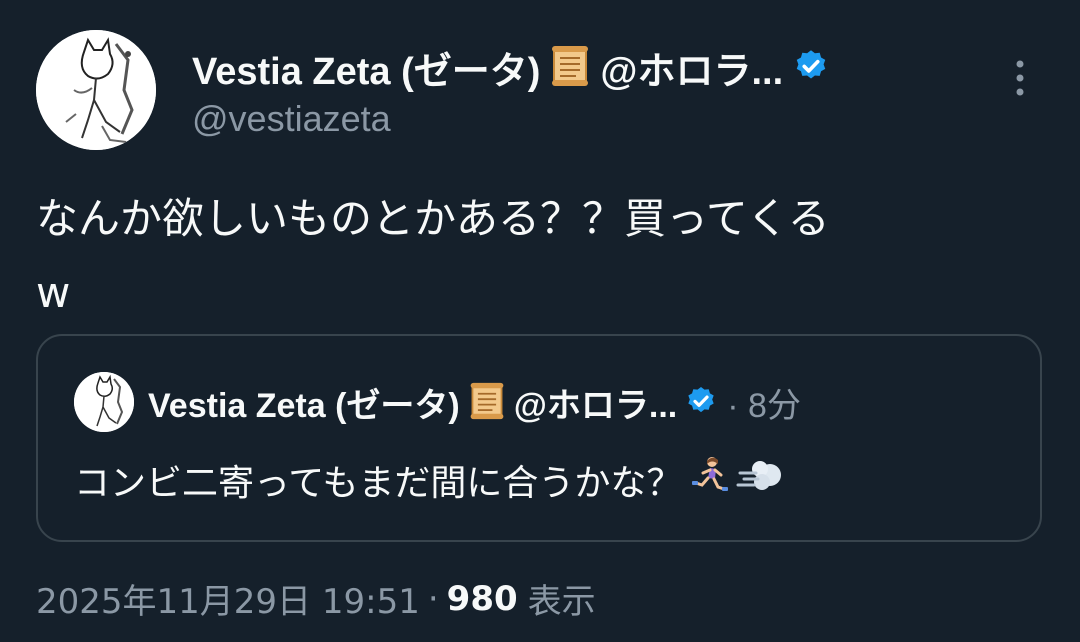  What do you see at coordinates (96, 90) in the screenshot?
I see `author-avatar` at bounding box center [96, 90].